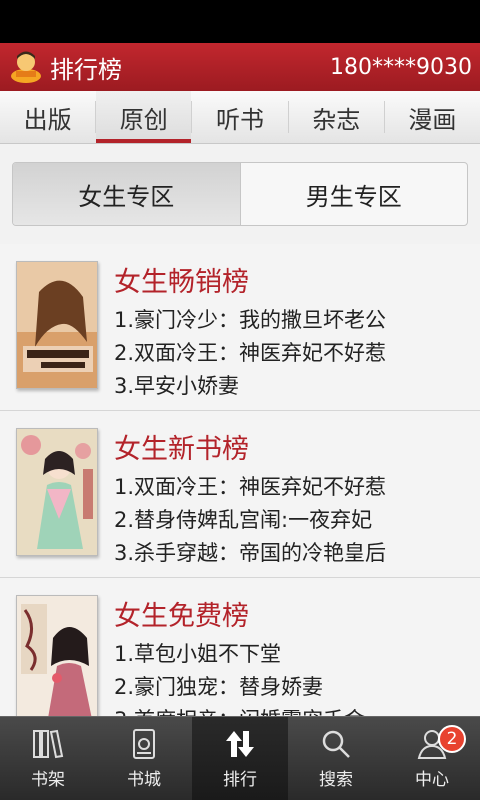 The image size is (480, 800). Describe the element at coordinates (250, 487) in the screenshot. I see `book-entry: 1.双面冷王：神医弃妃不好惹` at that location.